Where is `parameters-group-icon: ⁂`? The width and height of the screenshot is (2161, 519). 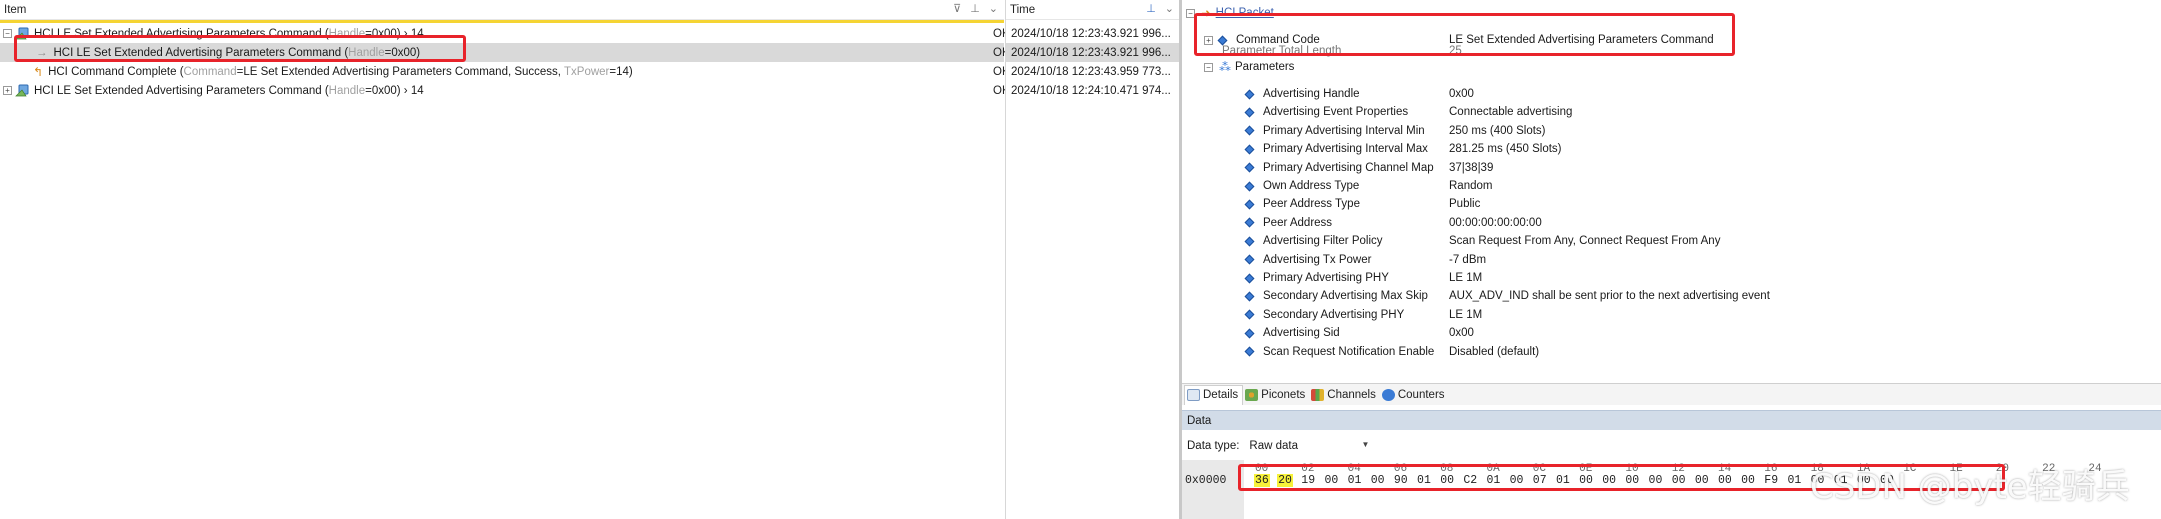 parameters-group-icon: ⁂ is located at coordinates (1225, 67).